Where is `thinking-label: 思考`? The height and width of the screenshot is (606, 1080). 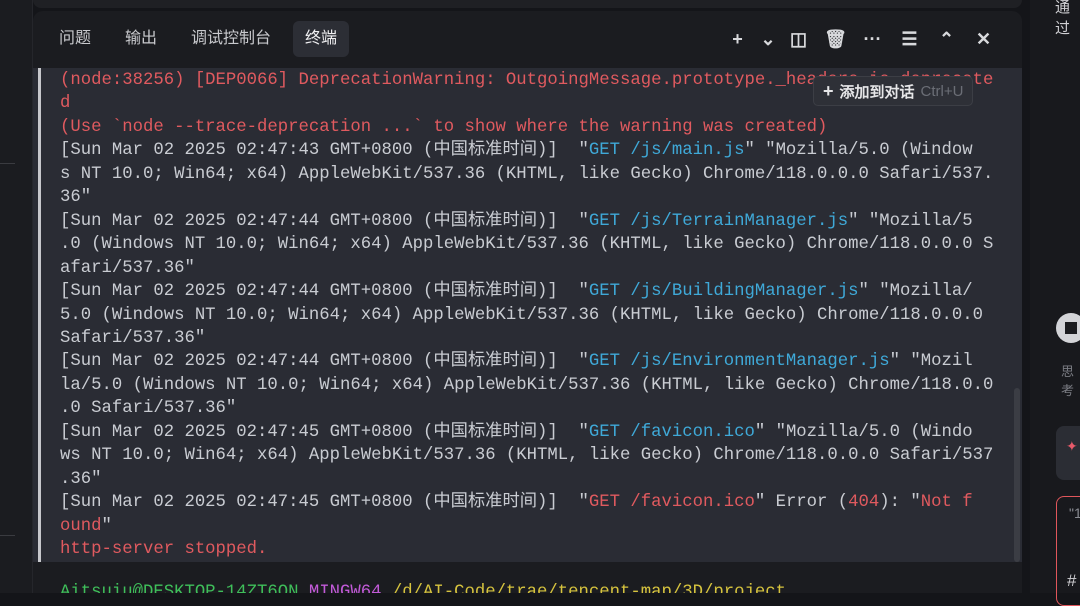
thinking-label: 思考 is located at coordinates (1068, 381).